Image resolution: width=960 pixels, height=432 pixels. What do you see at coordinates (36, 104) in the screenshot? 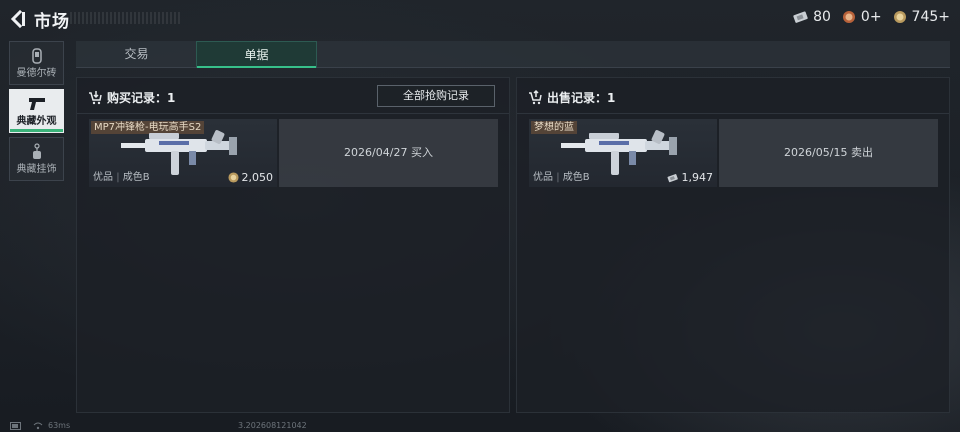
I see `pistol-icon` at bounding box center [36, 104].